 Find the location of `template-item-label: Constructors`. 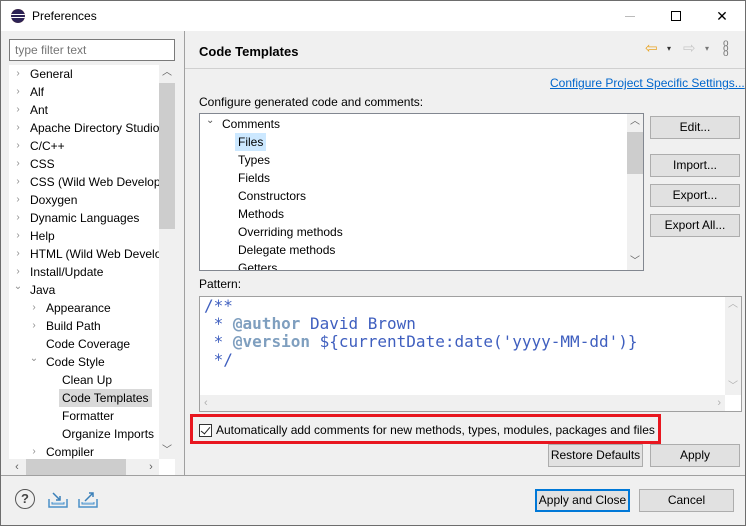

template-item-label: Constructors is located at coordinates (272, 196).